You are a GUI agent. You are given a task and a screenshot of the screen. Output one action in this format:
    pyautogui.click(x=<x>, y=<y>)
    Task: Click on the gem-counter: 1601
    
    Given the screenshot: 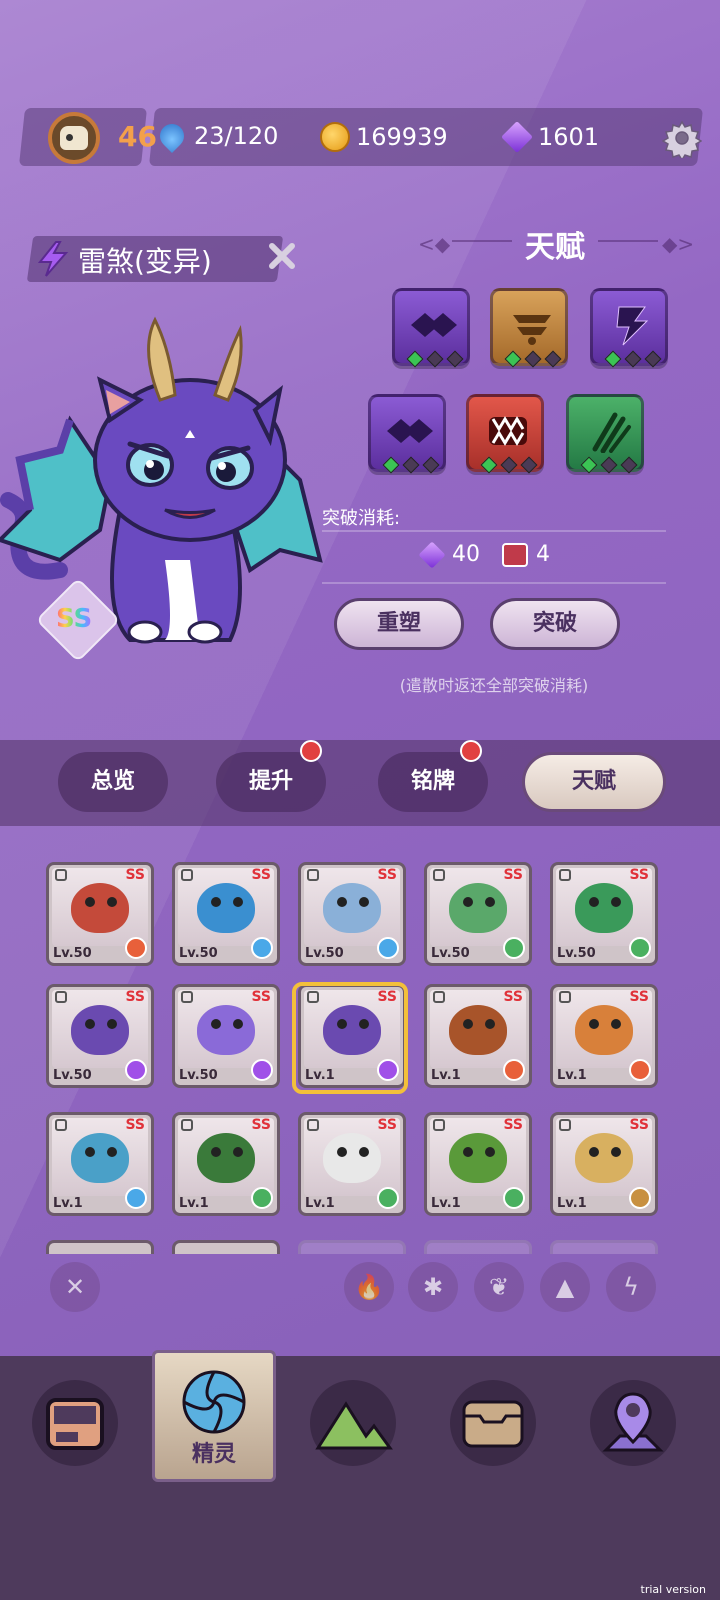 What is the action you would take?
    pyautogui.click(x=550, y=137)
    